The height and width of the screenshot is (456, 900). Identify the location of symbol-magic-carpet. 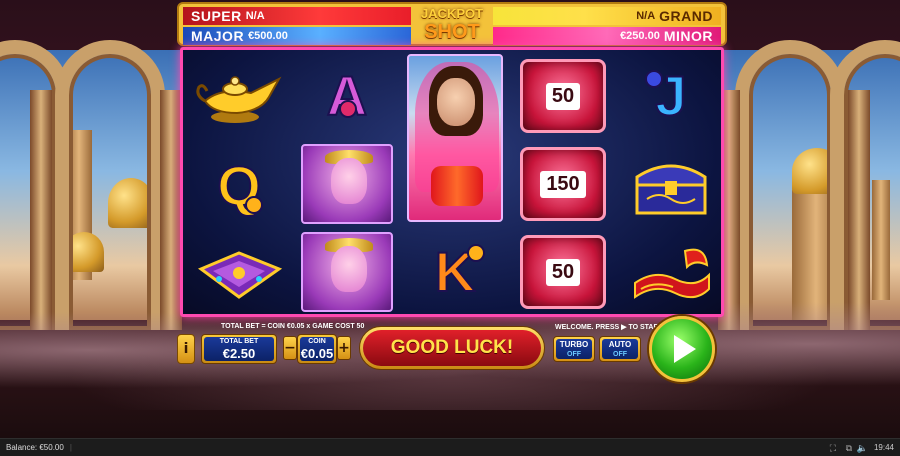
(671, 274).